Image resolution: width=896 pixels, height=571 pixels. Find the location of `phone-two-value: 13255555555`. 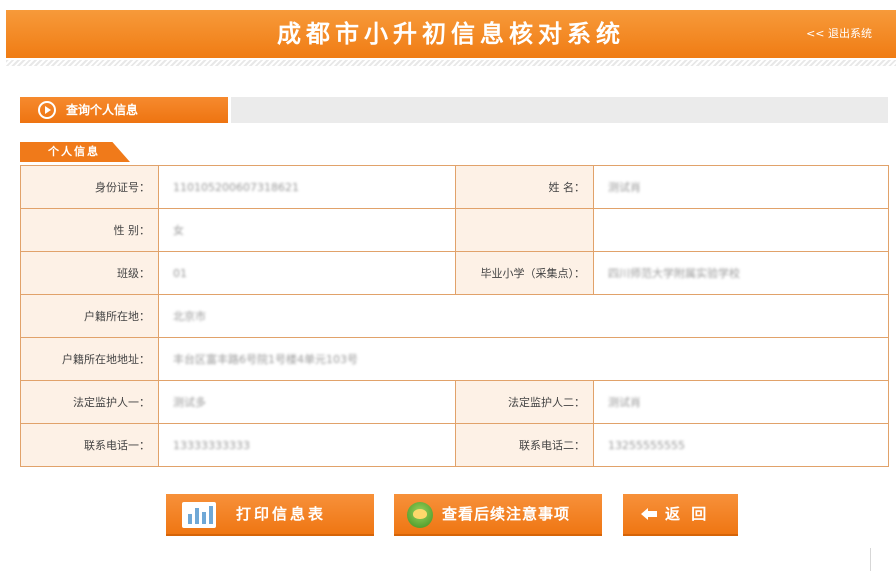

phone-two-value: 13255555555 is located at coordinates (646, 445).